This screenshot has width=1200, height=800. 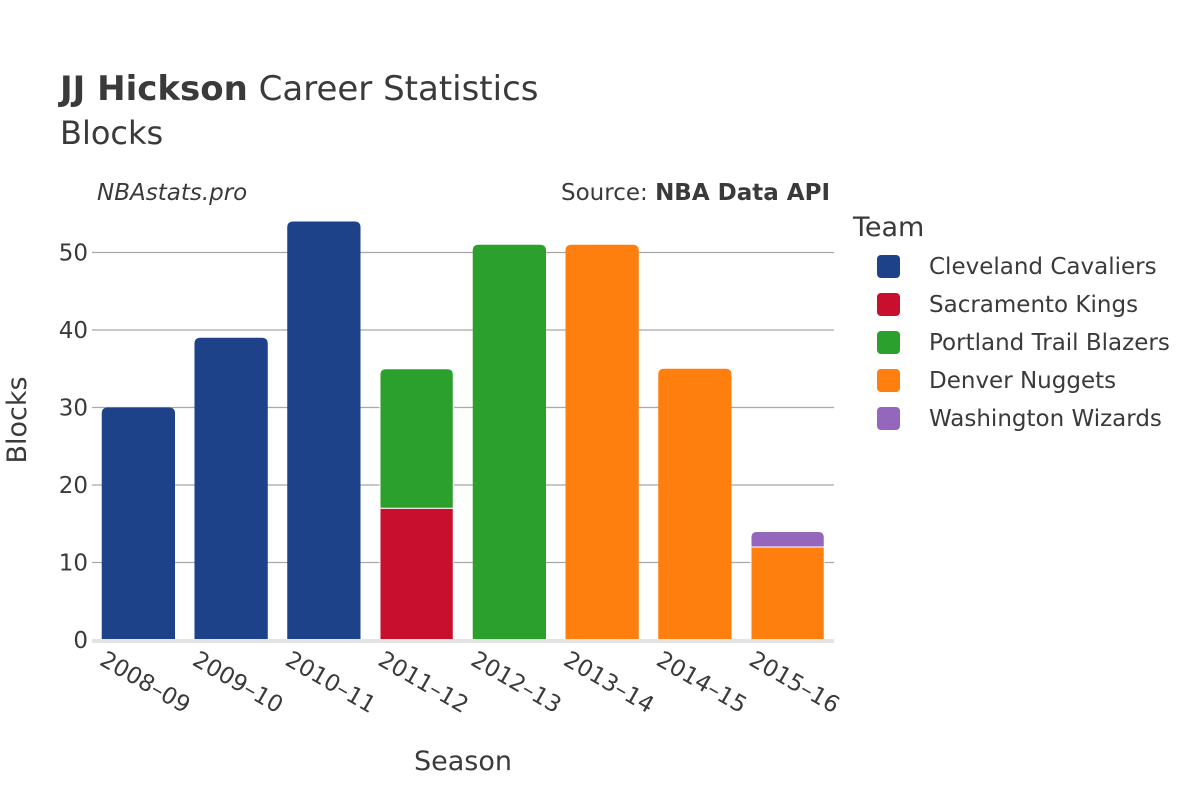 I want to click on bar-portland-trail-blazers-2011–12, so click(x=416, y=438).